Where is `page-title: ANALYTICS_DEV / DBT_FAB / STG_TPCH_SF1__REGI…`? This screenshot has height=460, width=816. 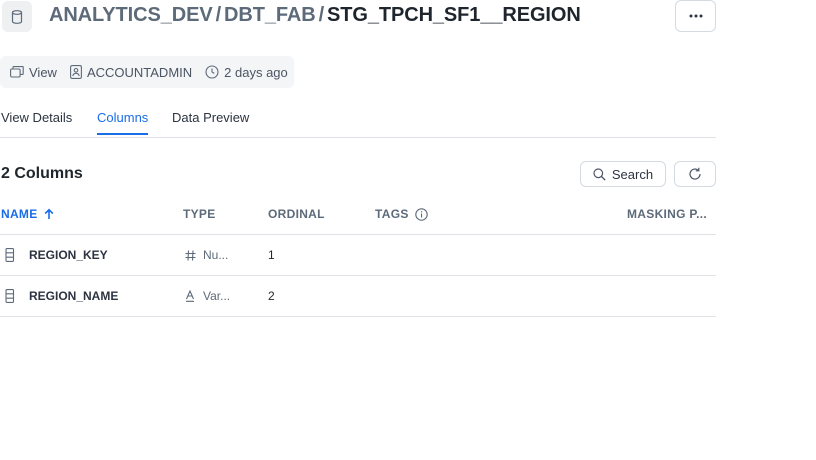 page-title: ANALYTICS_DEV / DBT_FAB / STG_TPCH_SF1__REGI… is located at coordinates (315, 15).